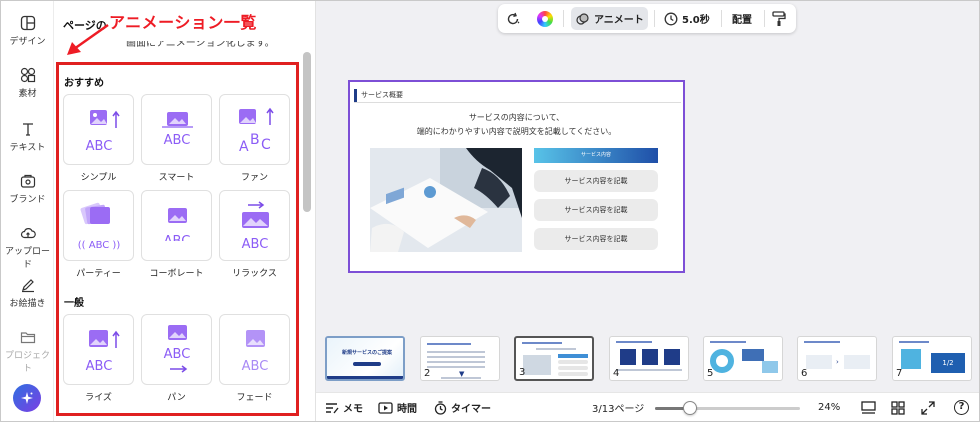 The height and width of the screenshot is (422, 980). I want to click on timer-button: タイマー, so click(462, 407).